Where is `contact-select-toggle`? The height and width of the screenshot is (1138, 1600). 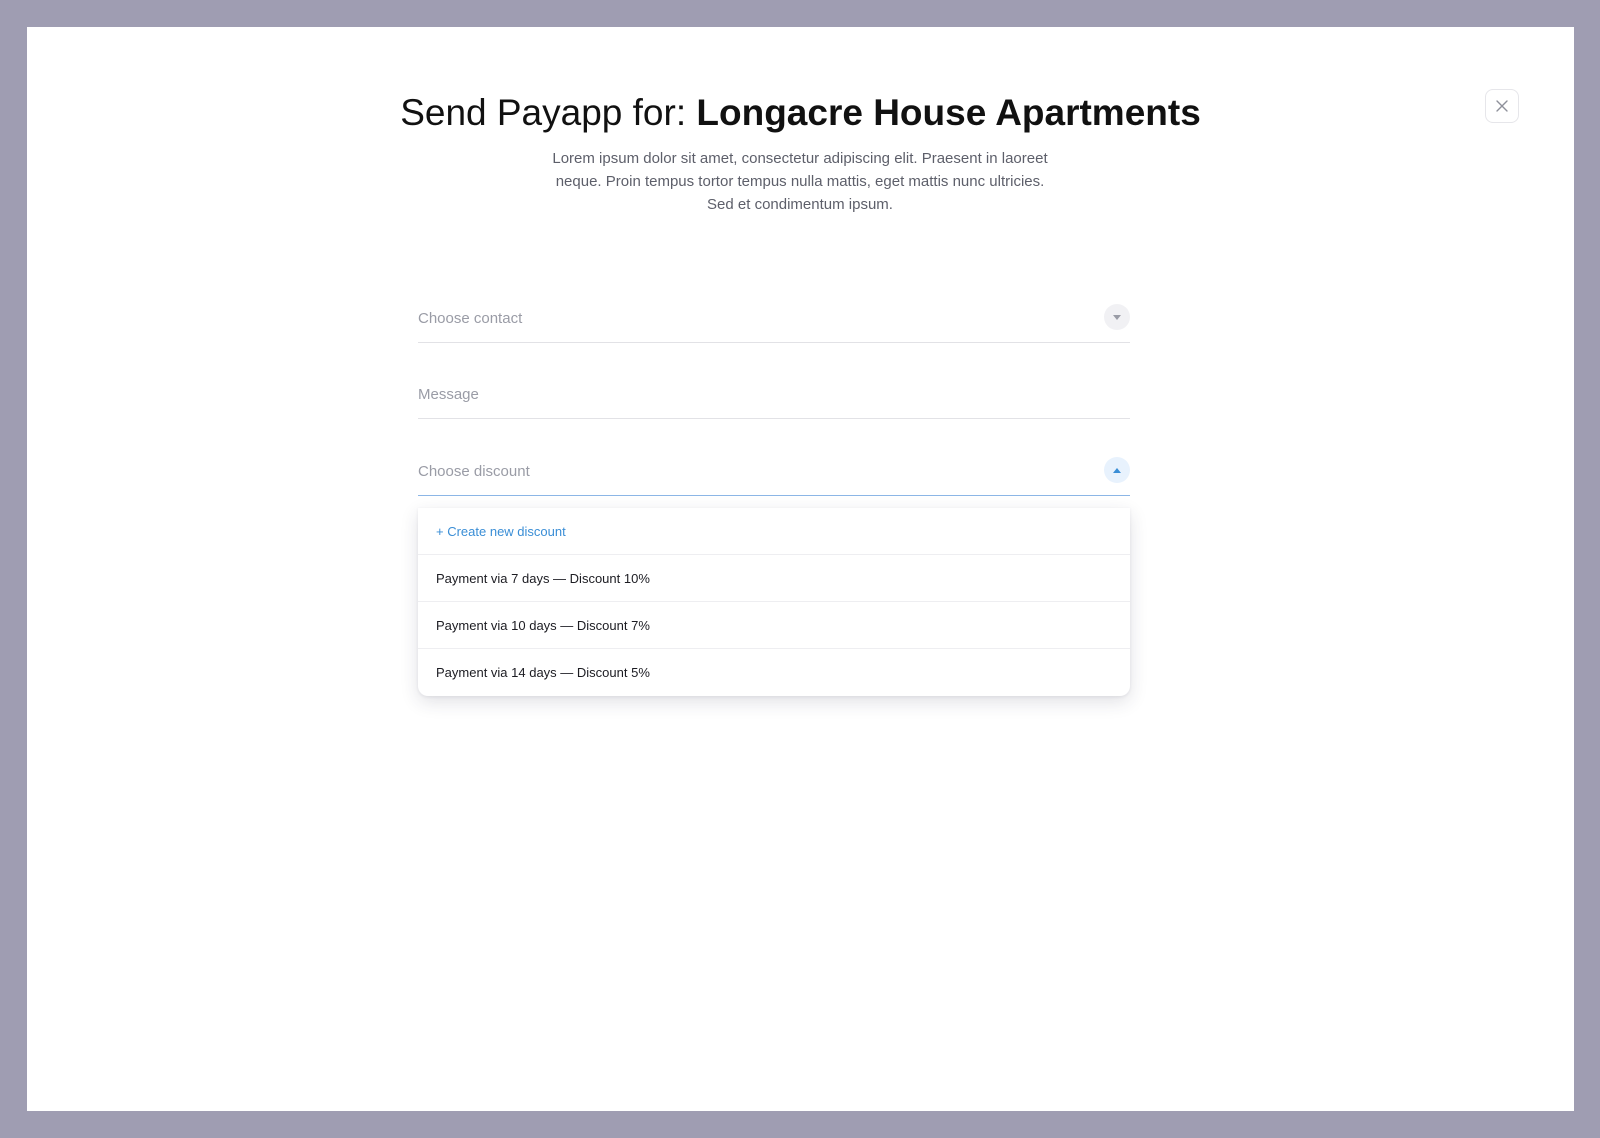 contact-select-toggle is located at coordinates (1117, 317).